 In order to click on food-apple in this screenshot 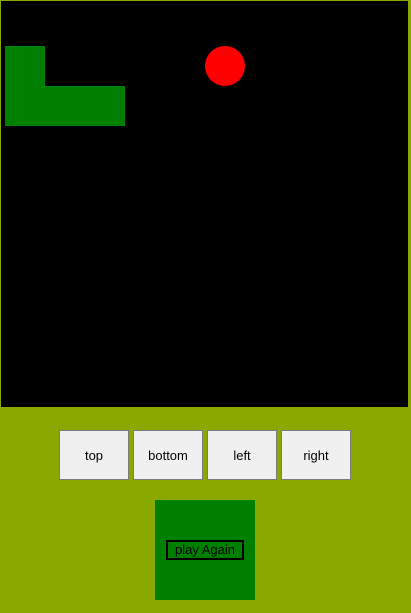, I will do `click(225, 66)`.